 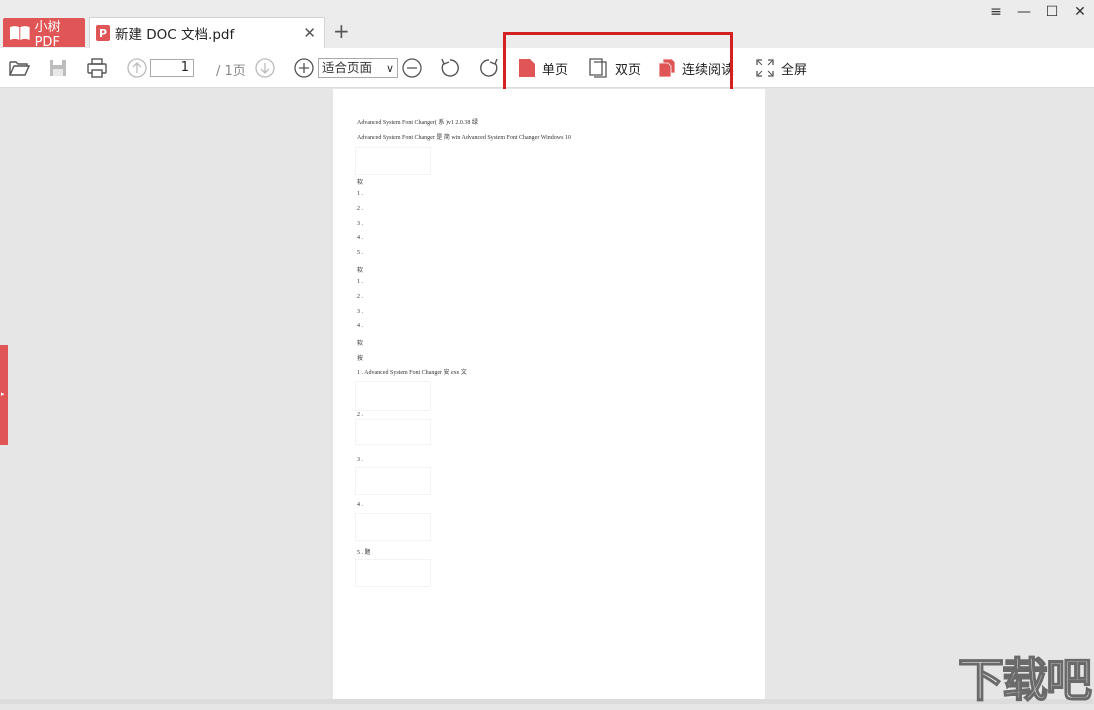 What do you see at coordinates (137, 68) in the screenshot?
I see `previous-page-icon` at bounding box center [137, 68].